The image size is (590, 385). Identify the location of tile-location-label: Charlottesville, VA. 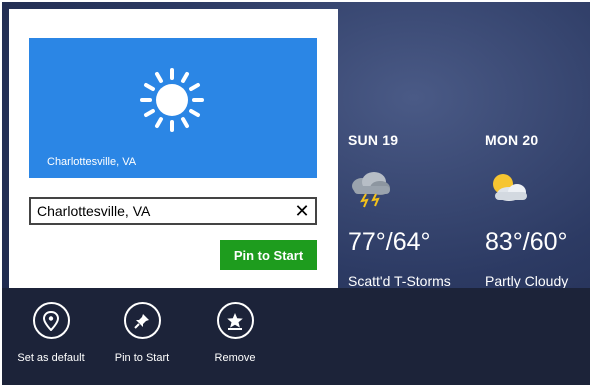
(92, 162).